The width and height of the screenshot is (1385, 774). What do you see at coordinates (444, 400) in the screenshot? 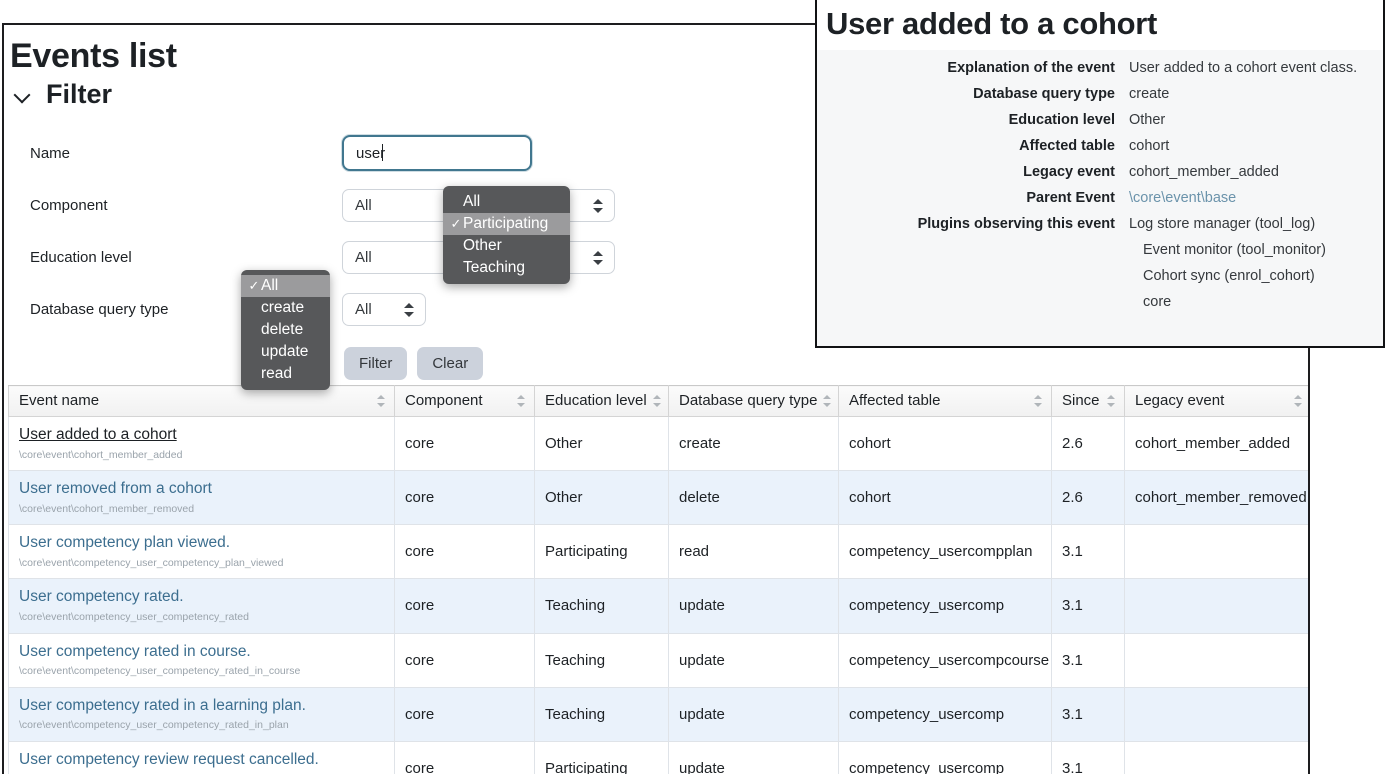
I see `column-label: Component` at bounding box center [444, 400].